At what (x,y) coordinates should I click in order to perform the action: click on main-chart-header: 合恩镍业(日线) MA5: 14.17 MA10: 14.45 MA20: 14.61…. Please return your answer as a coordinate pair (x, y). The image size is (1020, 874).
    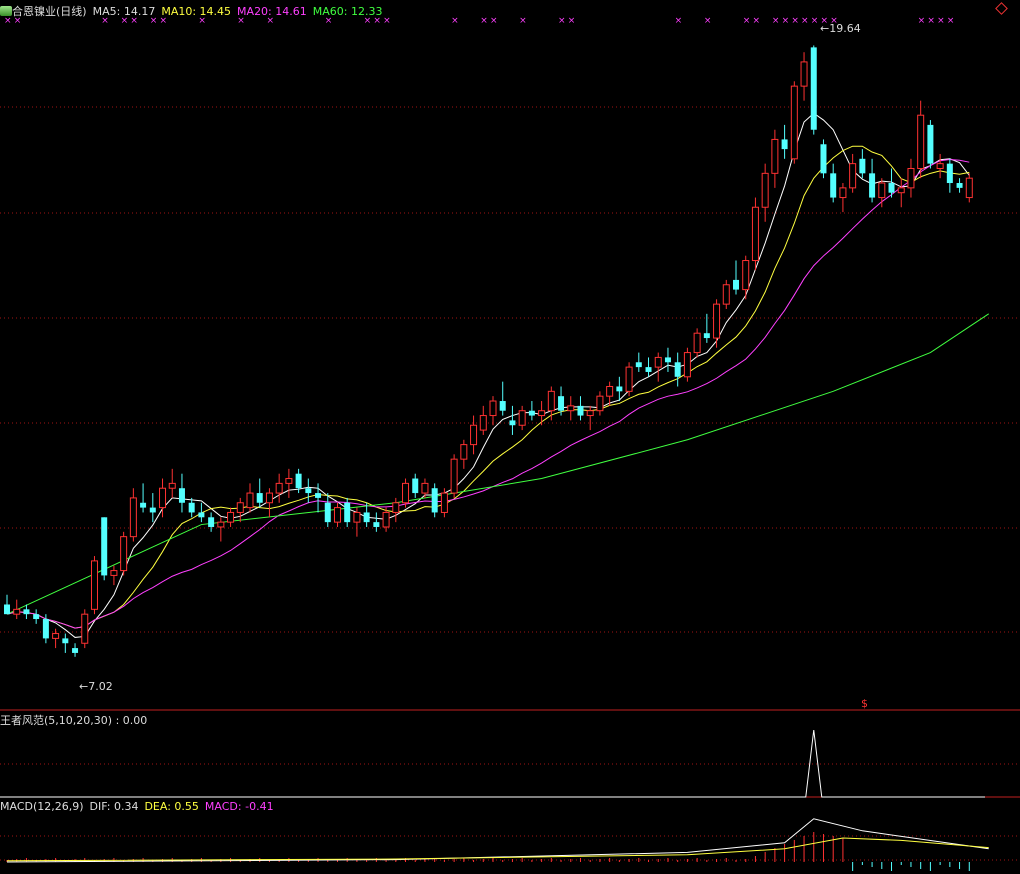
    Looking at the image, I should click on (191, 11).